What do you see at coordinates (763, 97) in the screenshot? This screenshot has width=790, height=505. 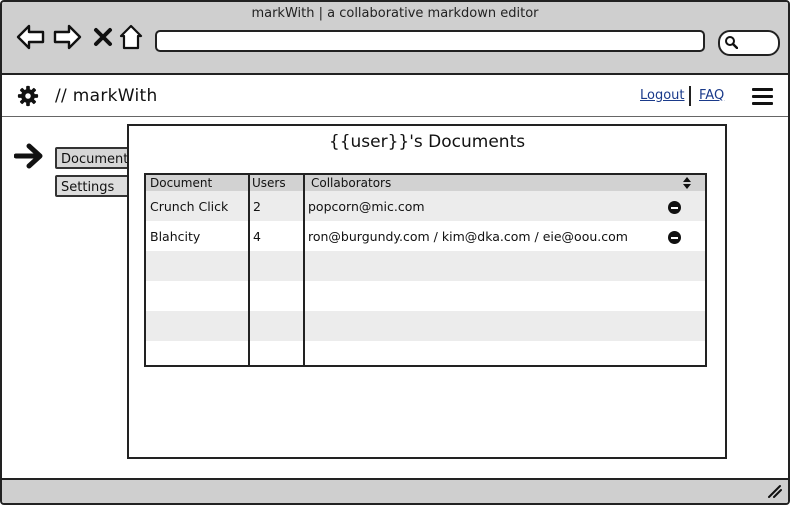 I see `hamburger-menu-icon` at bounding box center [763, 97].